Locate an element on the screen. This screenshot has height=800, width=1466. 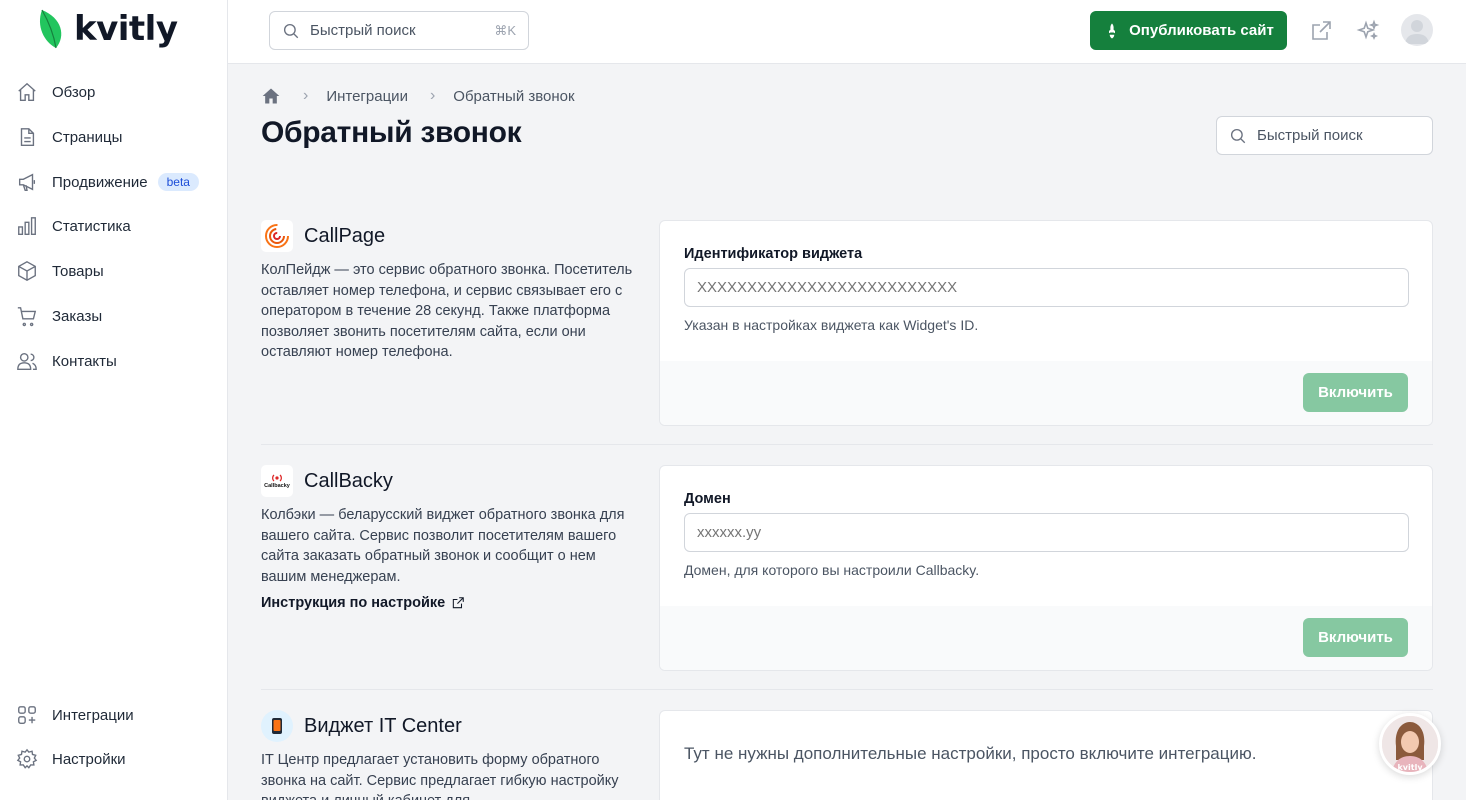
sidebar-item-contacts: Контакты is located at coordinates (66, 361).